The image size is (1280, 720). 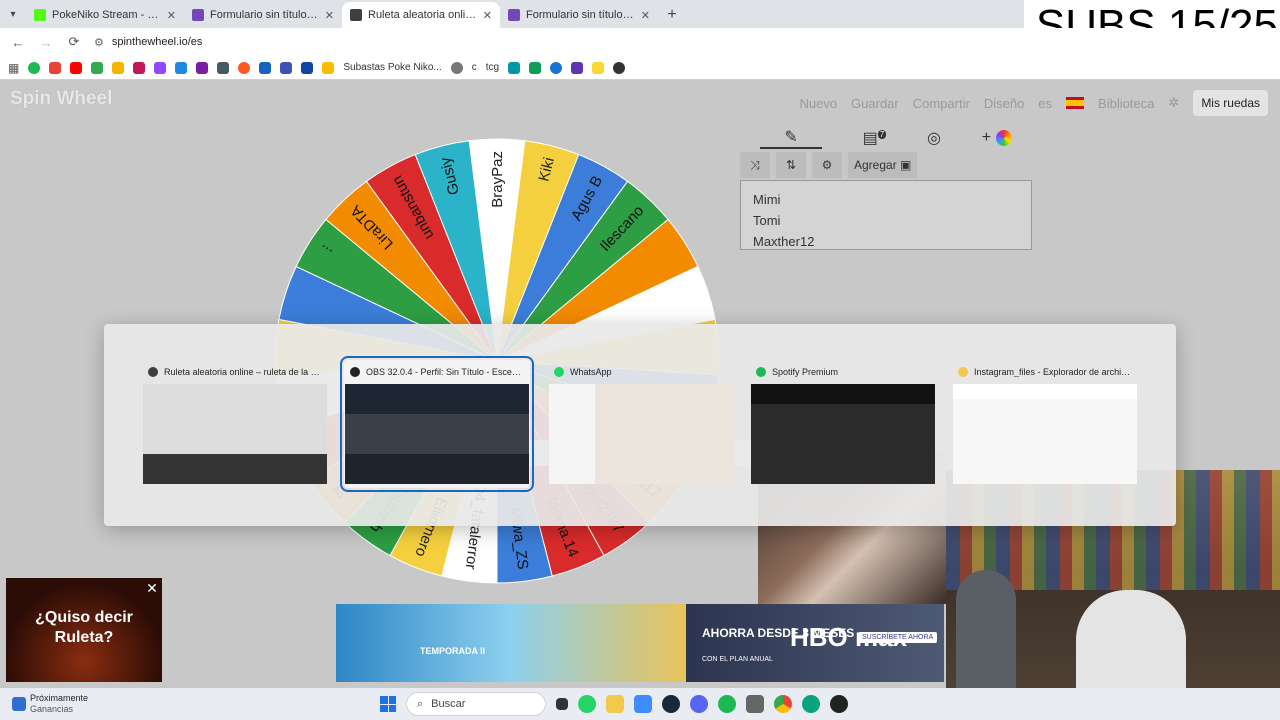 I want to click on whatsapp-icon, so click(x=587, y=704).